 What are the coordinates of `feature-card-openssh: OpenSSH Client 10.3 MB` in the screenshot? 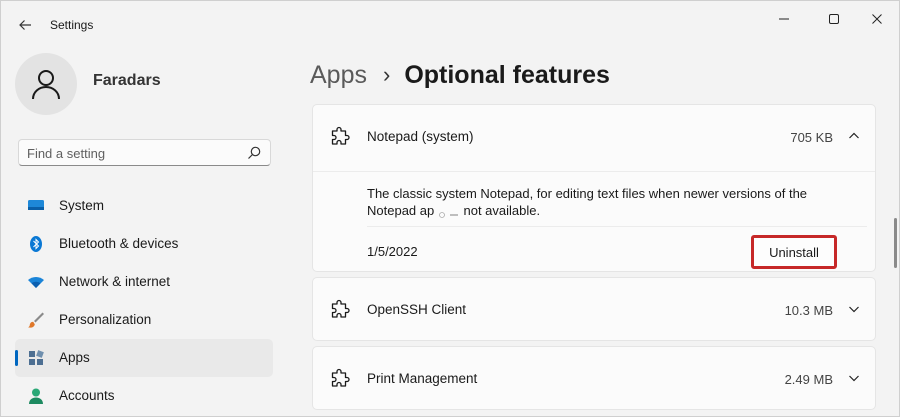 It's located at (594, 309).